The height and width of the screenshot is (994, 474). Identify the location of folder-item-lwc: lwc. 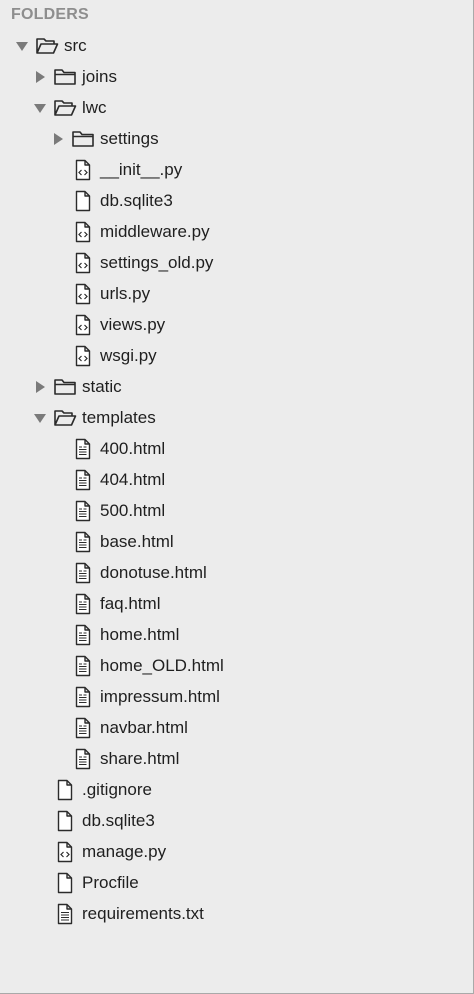
(236, 107).